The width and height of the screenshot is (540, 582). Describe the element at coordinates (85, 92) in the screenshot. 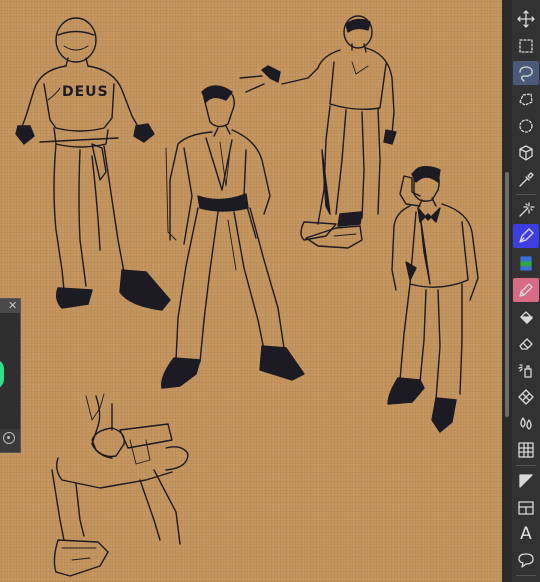

I see `shirt-lettering: DEUS` at that location.